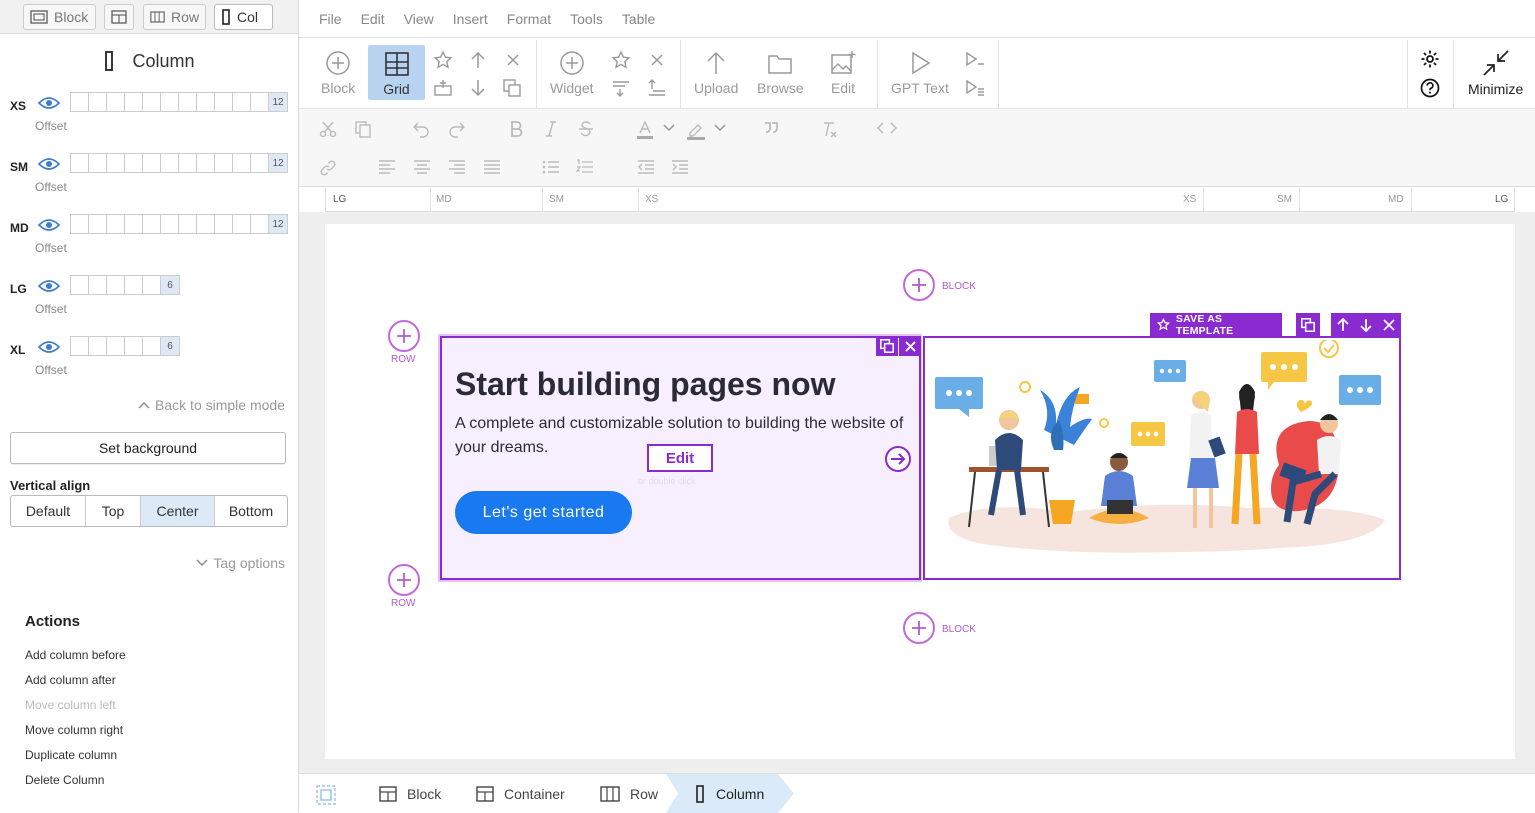 The width and height of the screenshot is (1535, 813). I want to click on save-as-template-button: SAVE AS TEMPLATE, so click(1216, 325).